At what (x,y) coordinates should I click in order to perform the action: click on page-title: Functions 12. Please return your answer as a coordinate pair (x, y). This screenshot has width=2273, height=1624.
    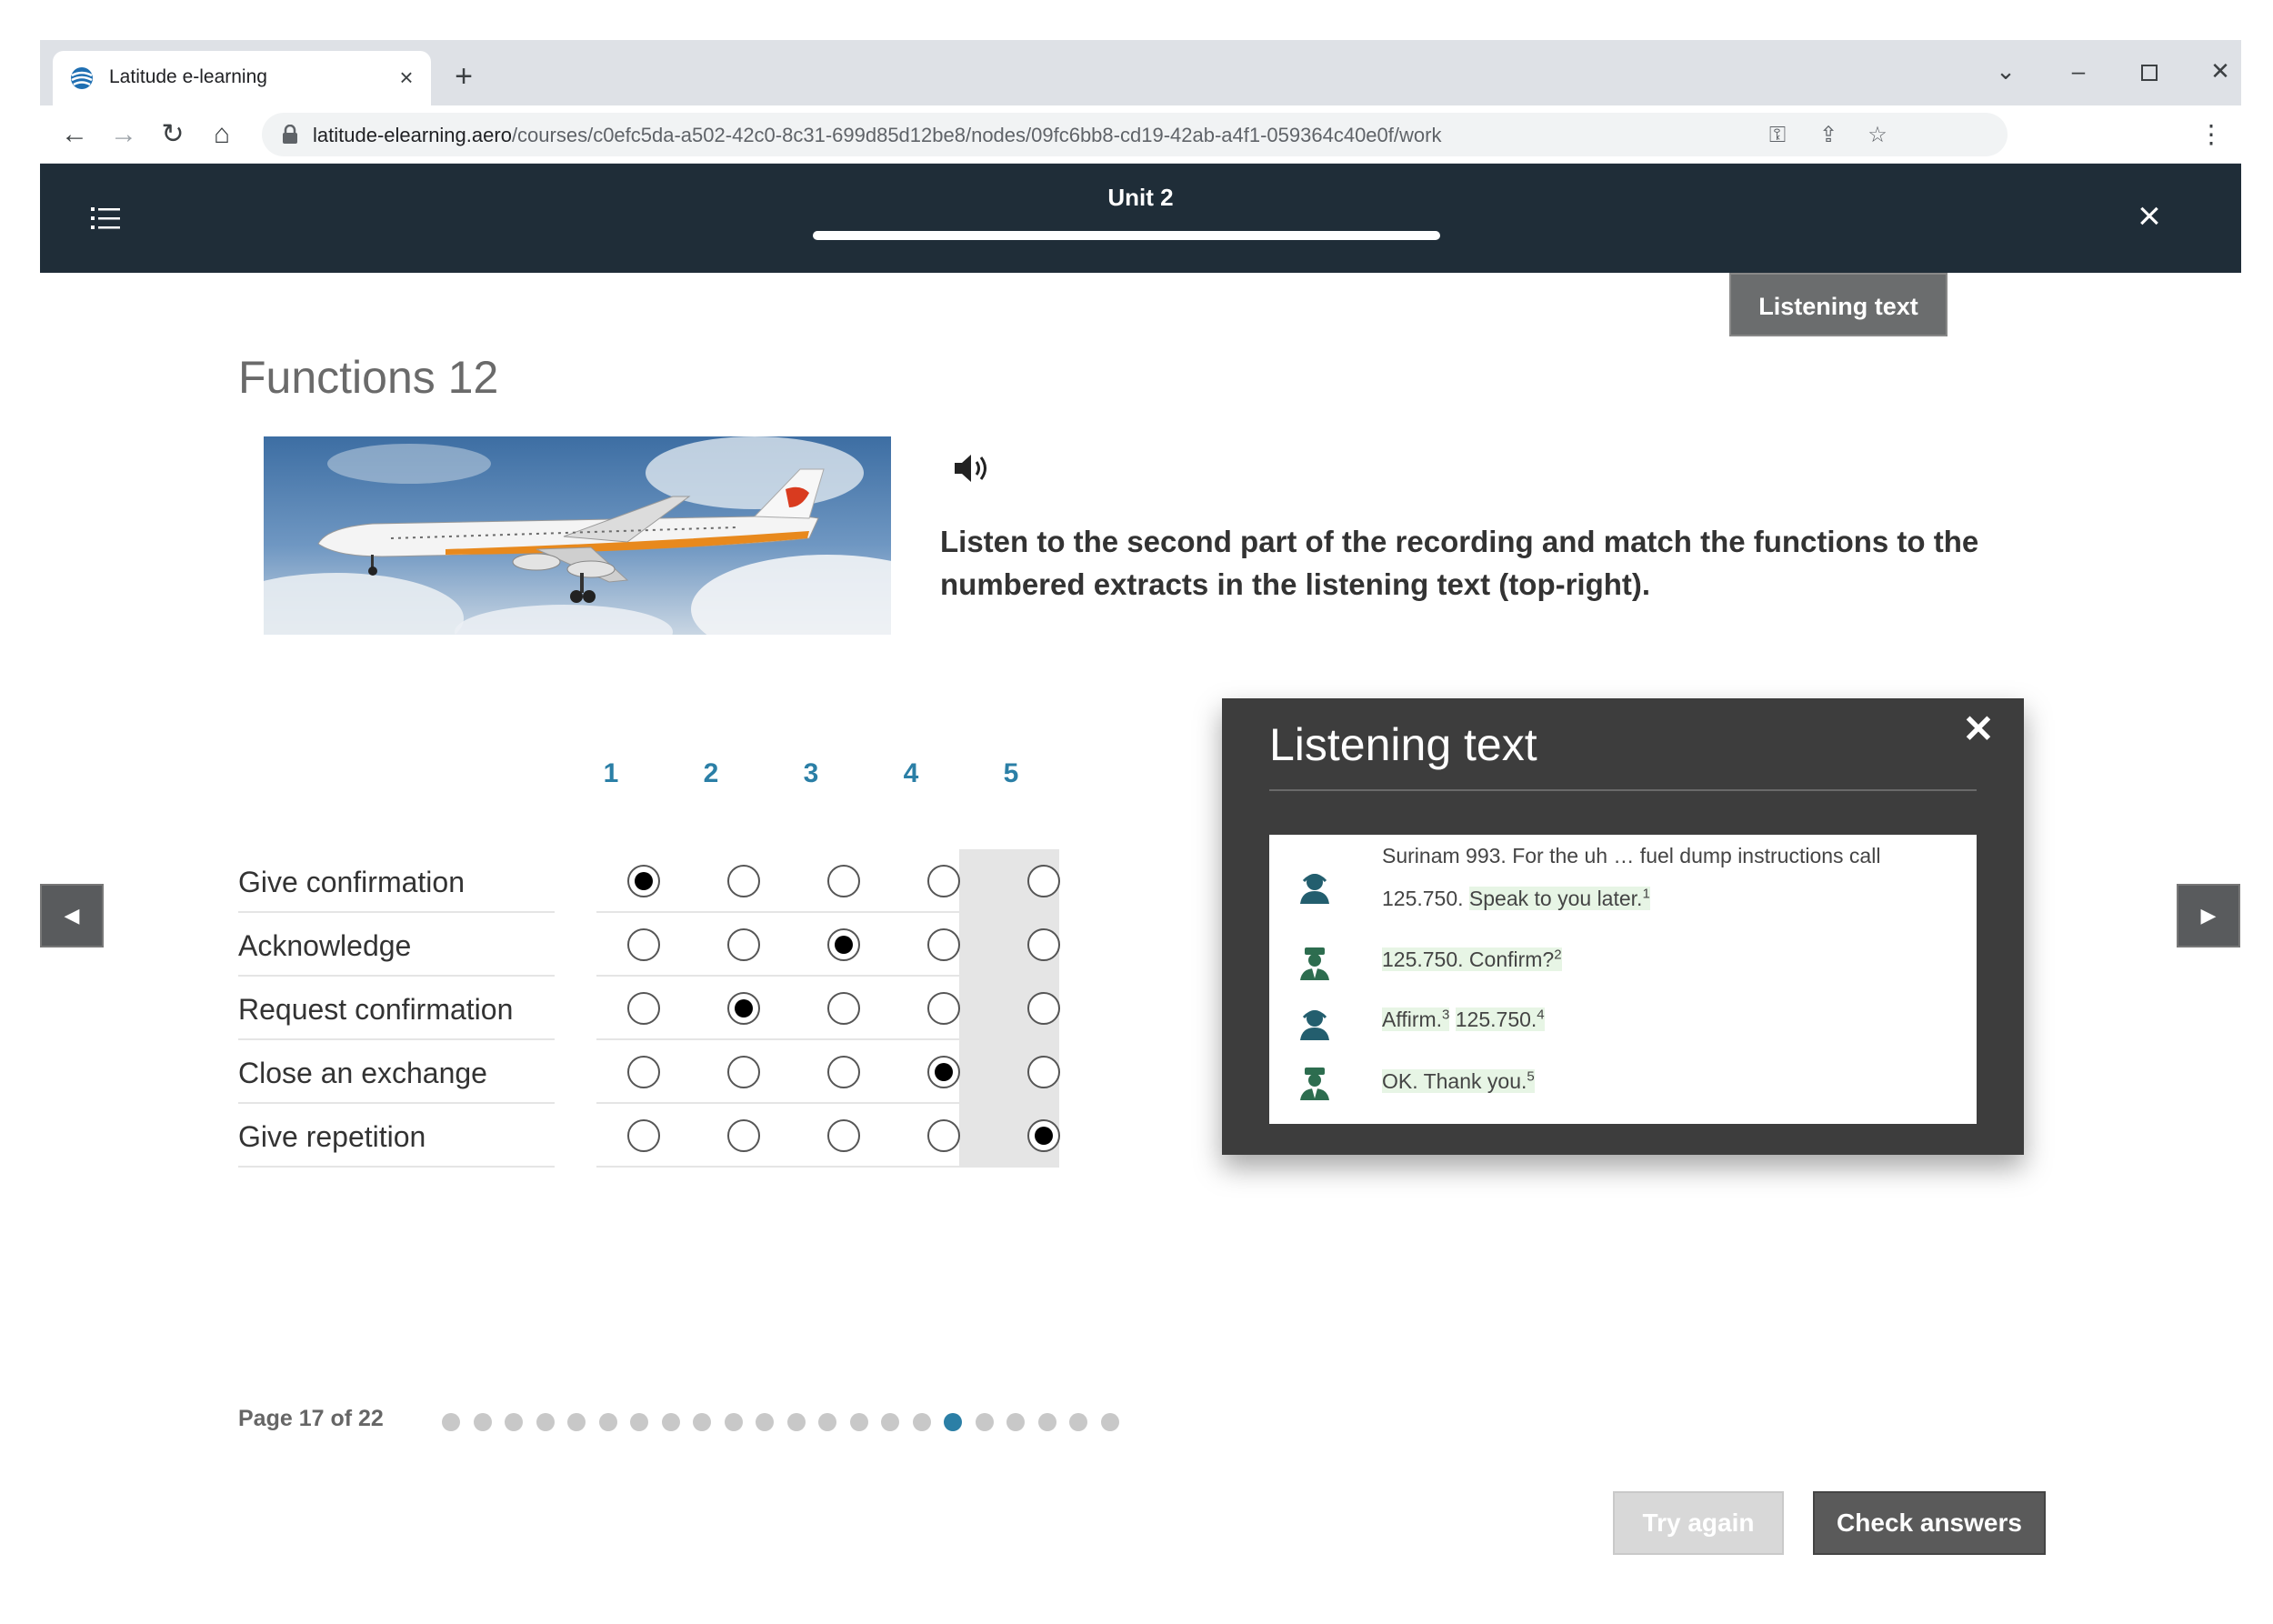
    Looking at the image, I should click on (368, 377).